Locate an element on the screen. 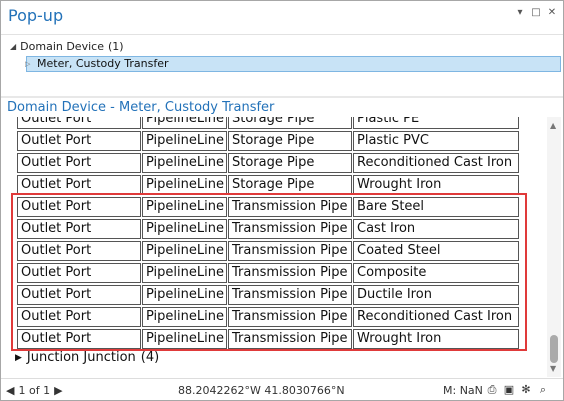 The image size is (564, 401). scroll-down-icon: ▼ is located at coordinates (553, 368).